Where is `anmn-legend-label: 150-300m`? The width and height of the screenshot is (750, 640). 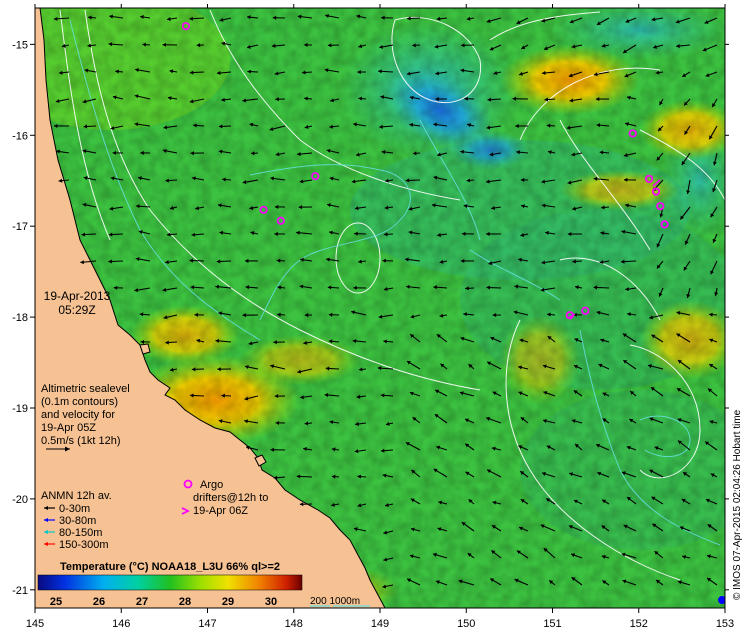 anmn-legend-label: 150-300m is located at coordinates (84, 545).